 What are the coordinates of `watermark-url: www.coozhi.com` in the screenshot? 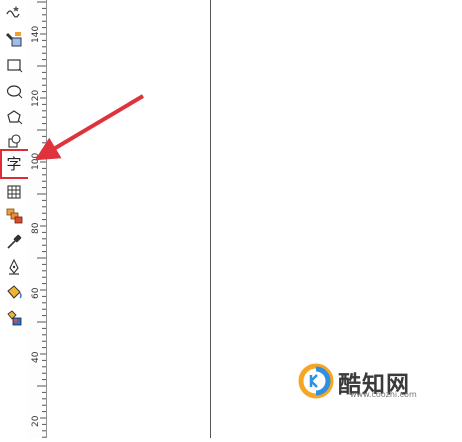 It's located at (383, 394).